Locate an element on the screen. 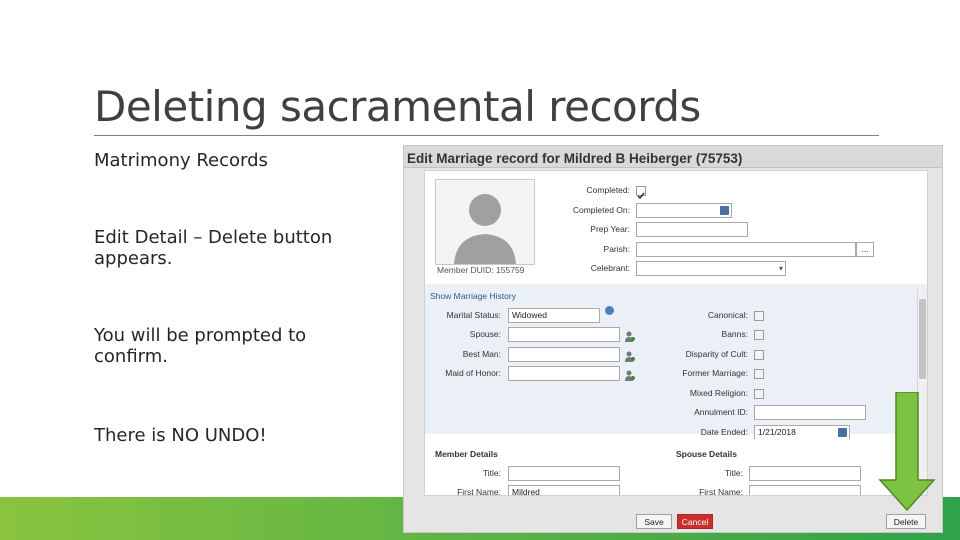 Image resolution: width=960 pixels, height=540 pixels. parish-label: Parish: is located at coordinates (616, 249).